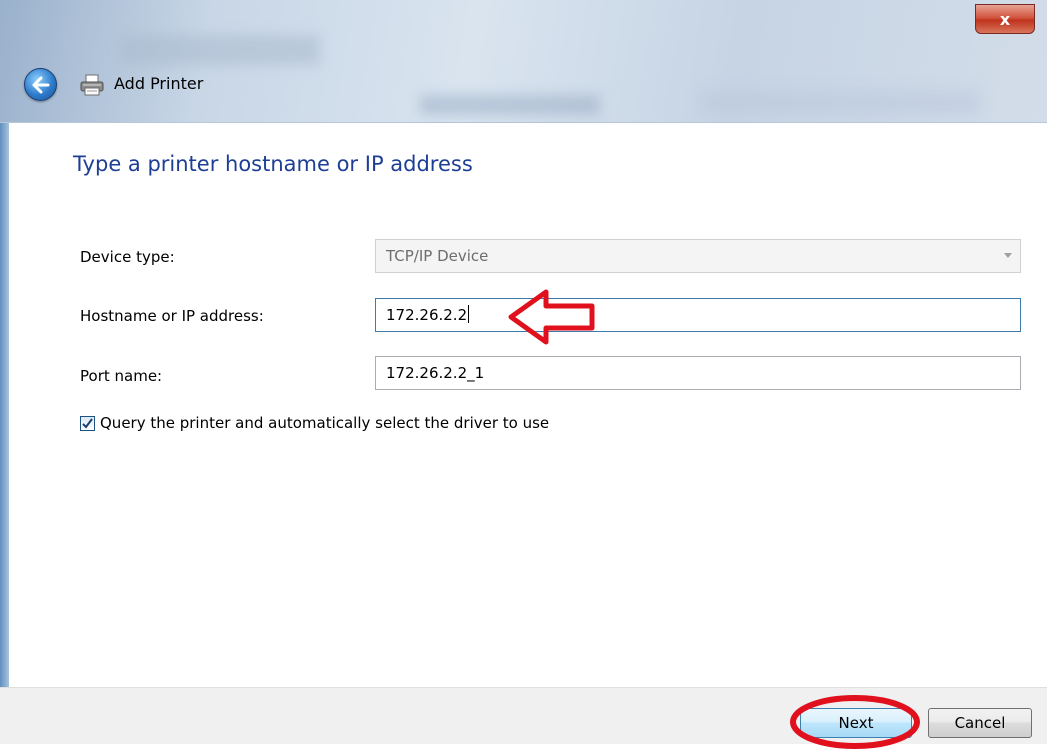 This screenshot has height=750, width=1047. Describe the element at coordinates (551, 317) in the screenshot. I see `red-arrow-annotation` at that location.